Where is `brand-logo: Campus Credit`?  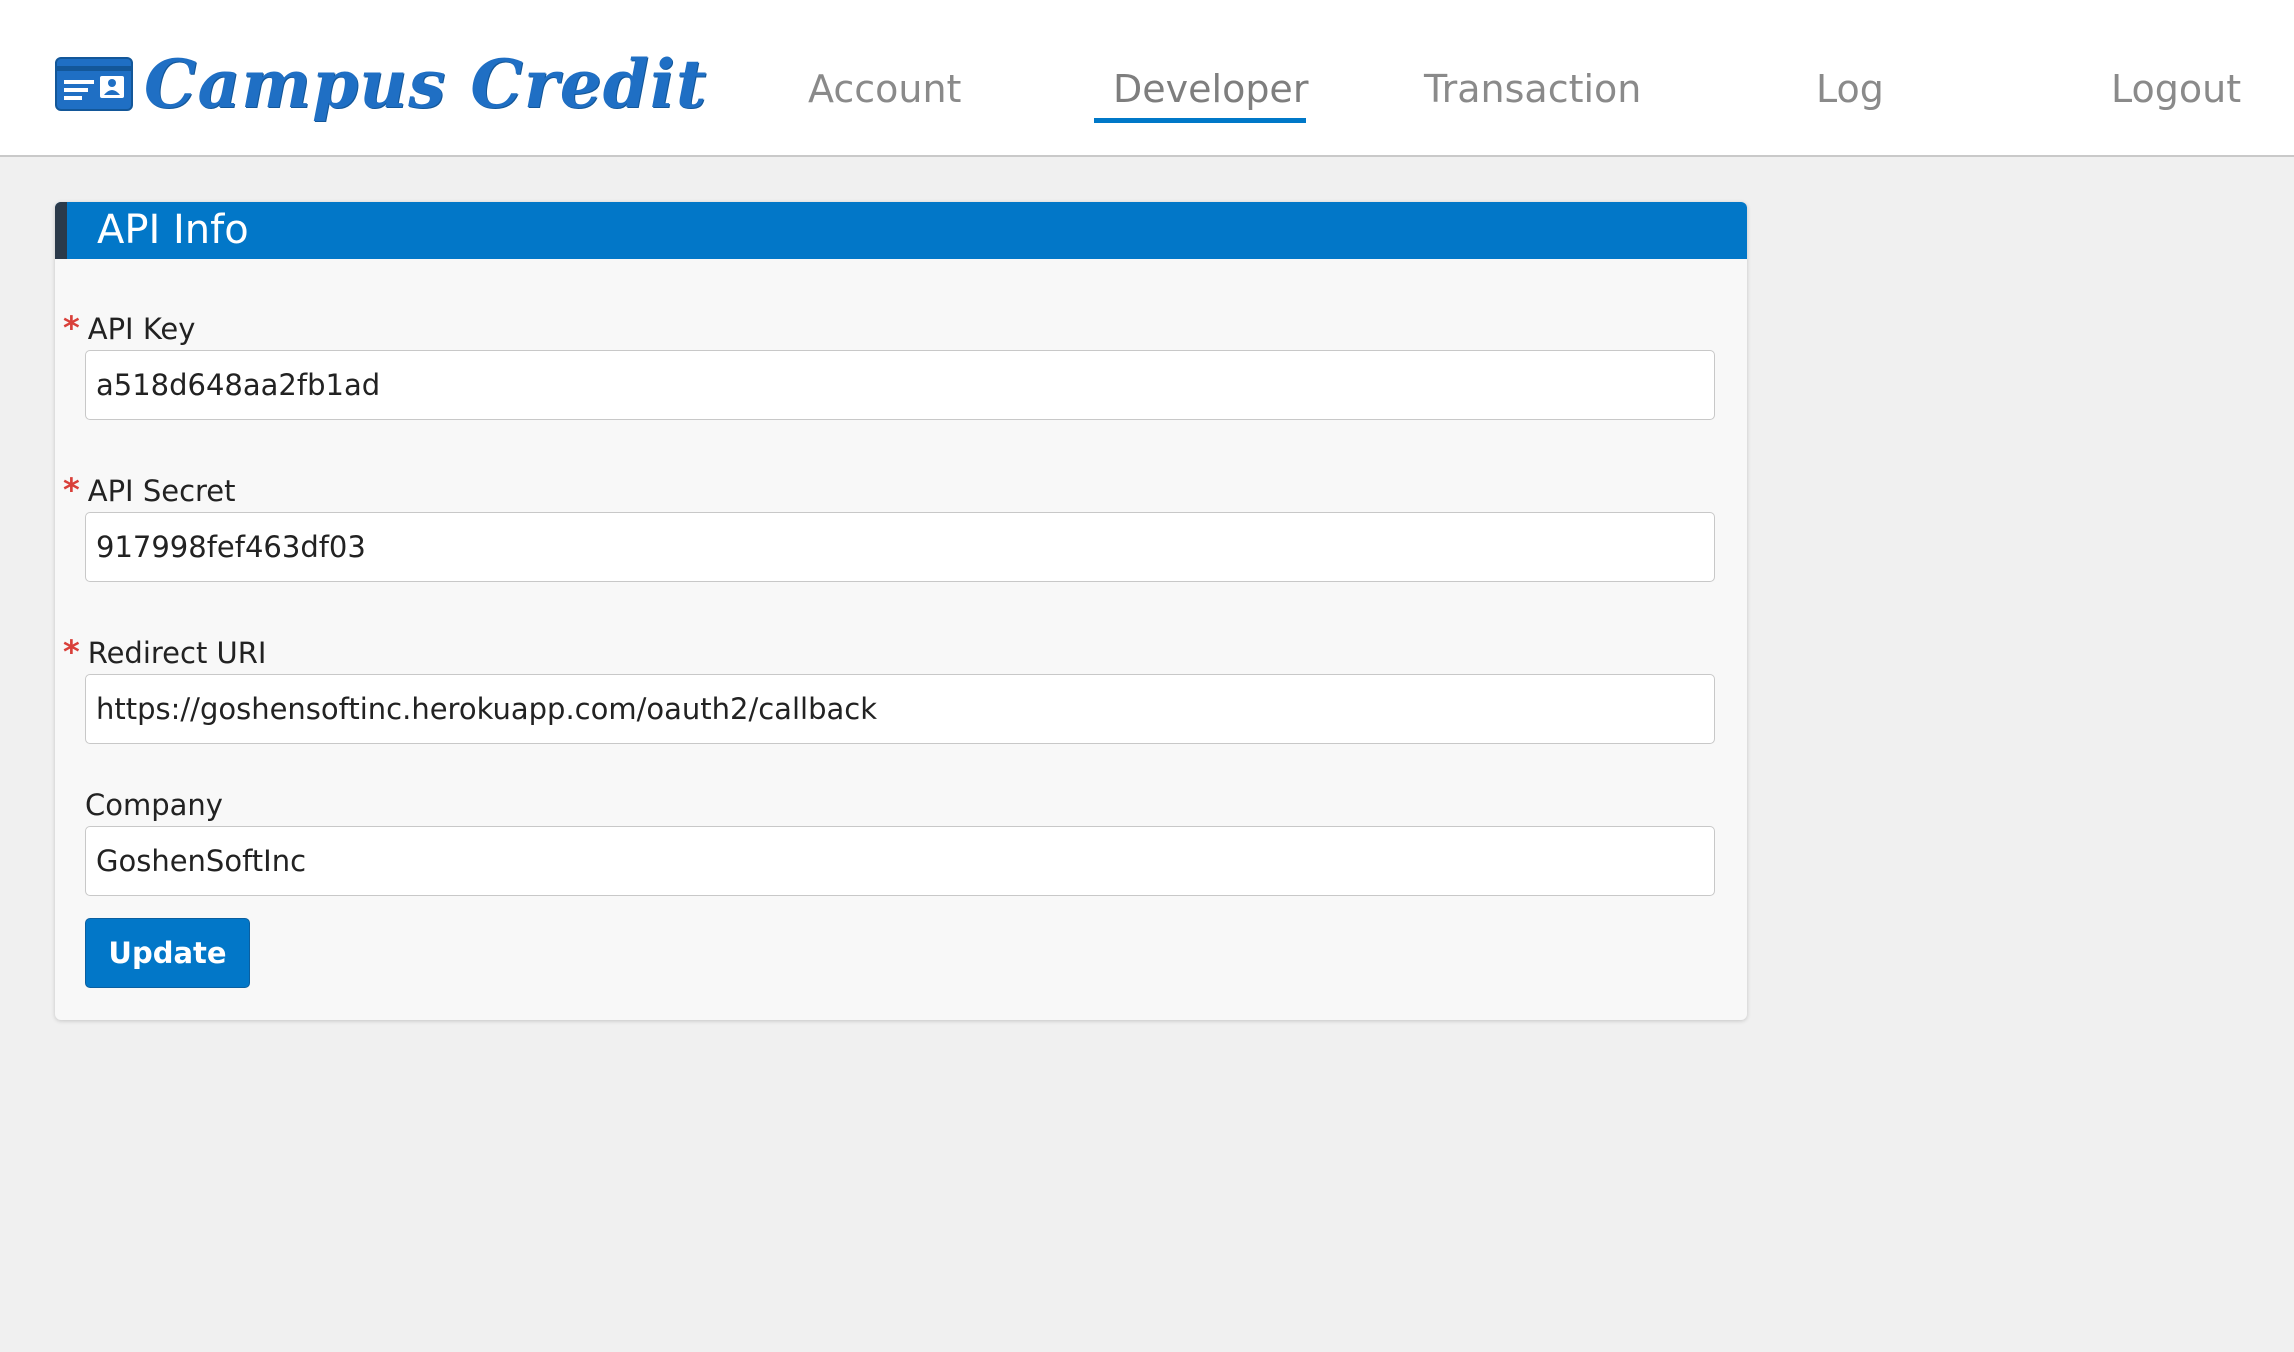
brand-logo: Campus Credit is located at coordinates (380, 84).